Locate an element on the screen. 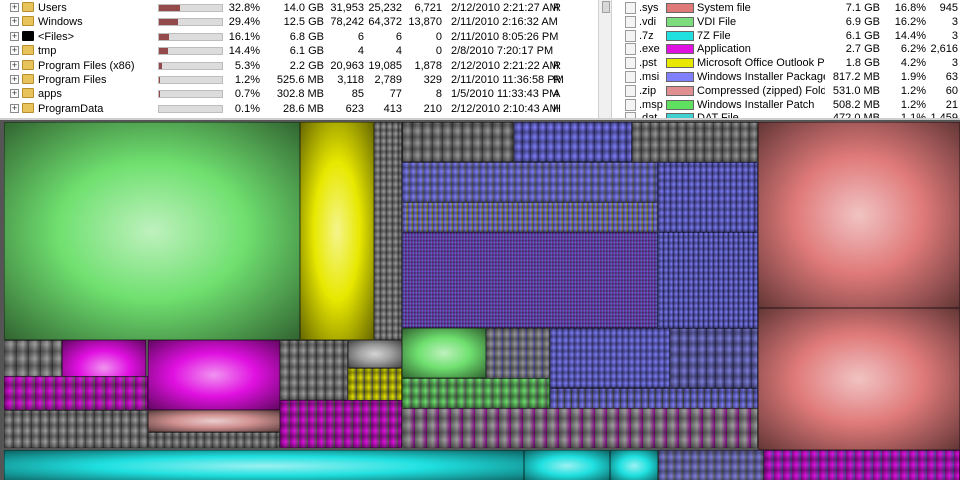  tree-row-size: 14.0 GB is located at coordinates (303, 8).